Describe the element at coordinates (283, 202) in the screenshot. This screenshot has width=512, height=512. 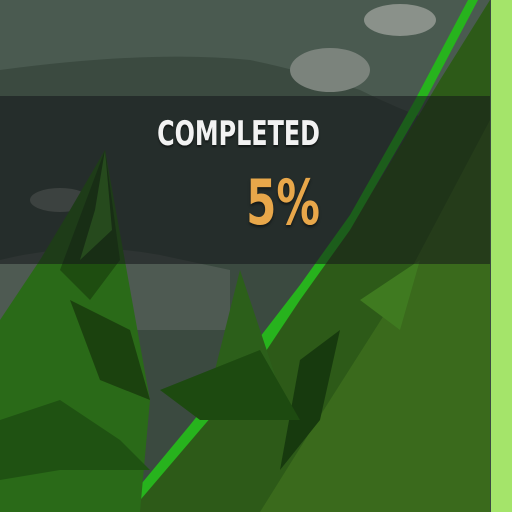
I see `completed-percentage: 5%` at that location.